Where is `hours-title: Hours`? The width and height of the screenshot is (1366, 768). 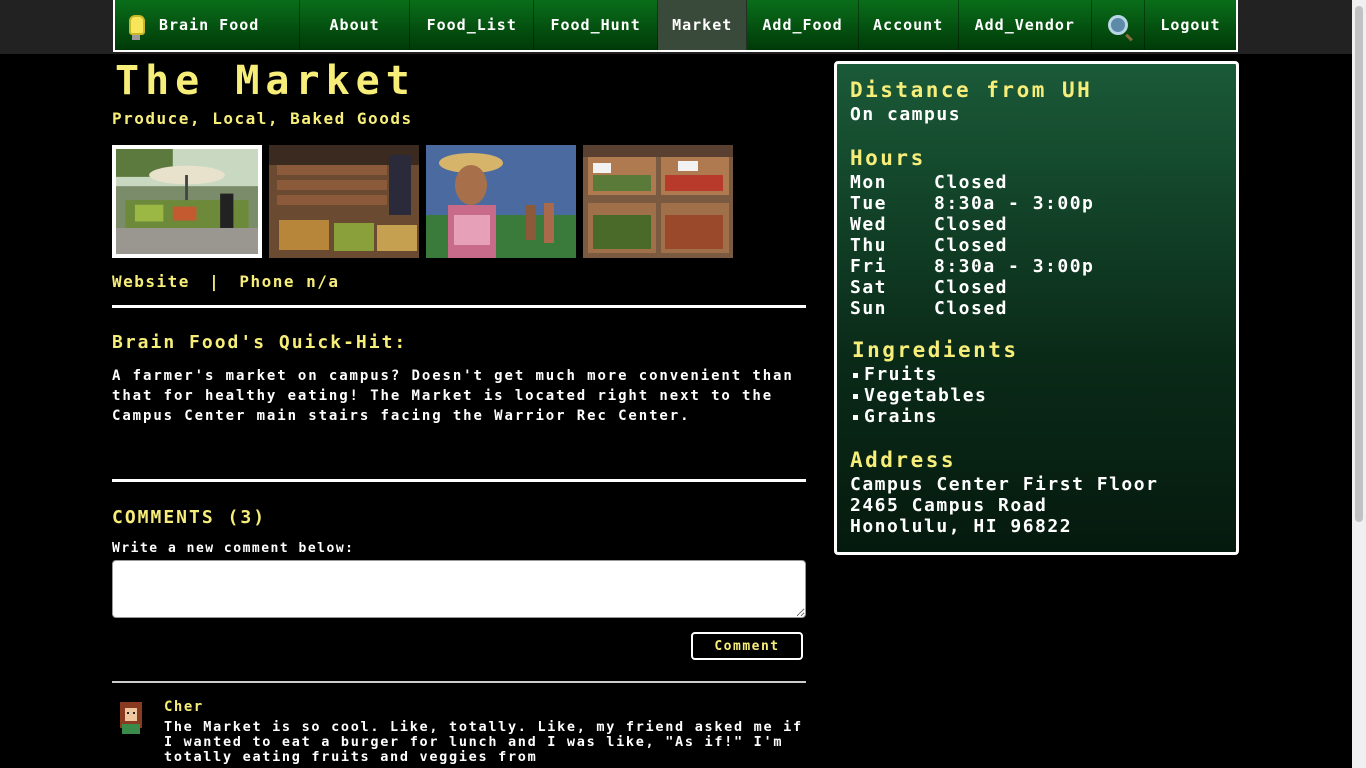
hours-title: Hours is located at coordinates (888, 158).